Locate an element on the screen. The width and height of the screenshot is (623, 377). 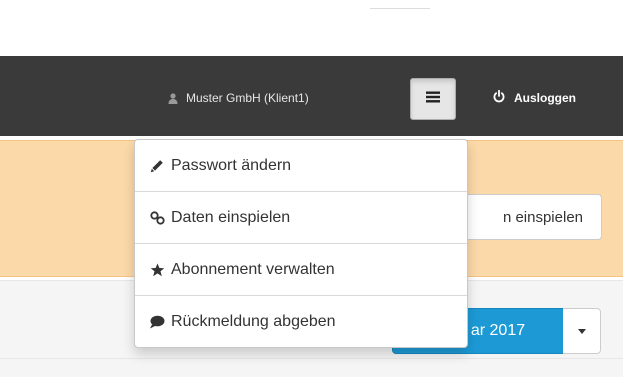
divider is located at coordinates (311, 358).